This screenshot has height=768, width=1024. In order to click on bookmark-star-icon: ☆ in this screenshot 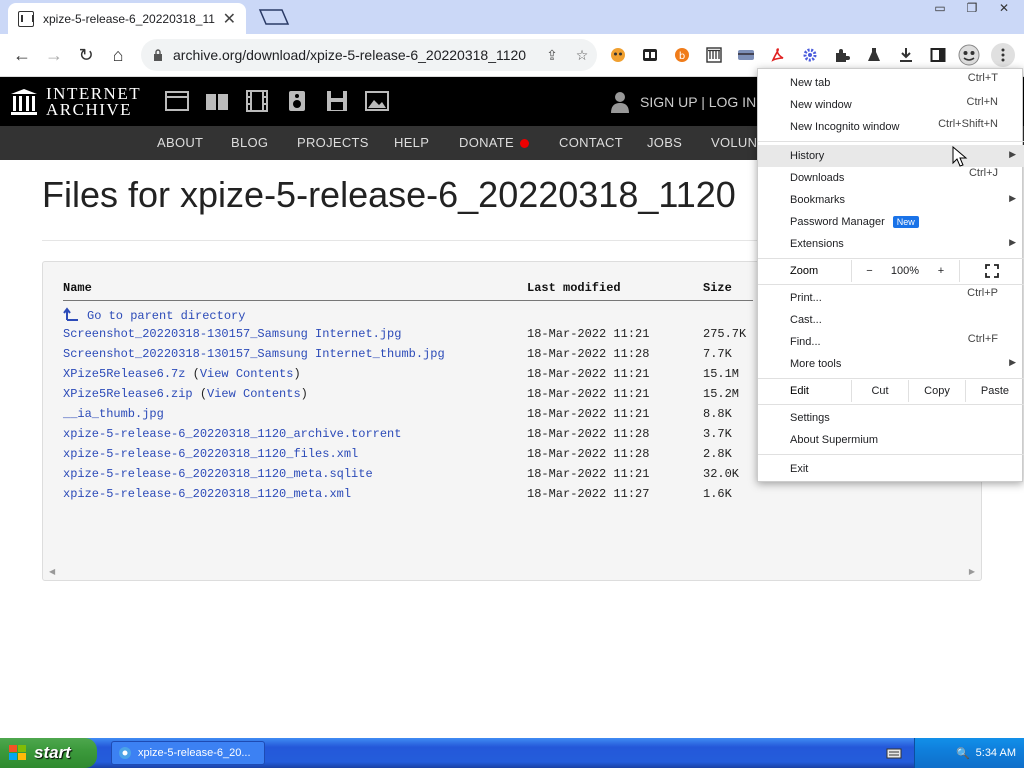, I will do `click(582, 55)`.